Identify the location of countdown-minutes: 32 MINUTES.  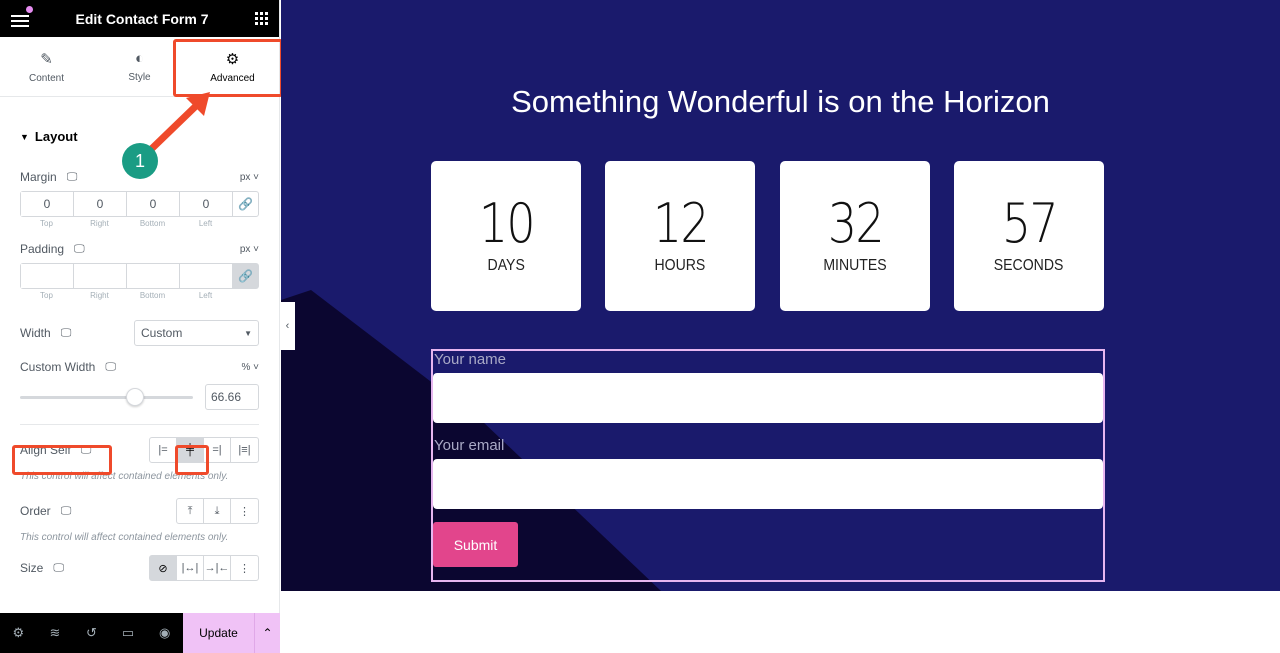
(855, 236).